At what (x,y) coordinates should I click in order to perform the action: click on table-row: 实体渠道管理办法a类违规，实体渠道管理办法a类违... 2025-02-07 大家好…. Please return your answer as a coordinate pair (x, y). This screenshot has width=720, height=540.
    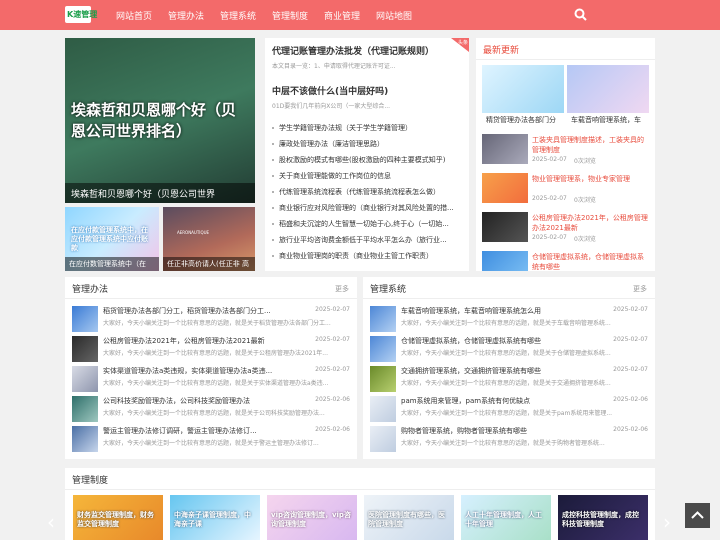
    Looking at the image, I should click on (211, 379).